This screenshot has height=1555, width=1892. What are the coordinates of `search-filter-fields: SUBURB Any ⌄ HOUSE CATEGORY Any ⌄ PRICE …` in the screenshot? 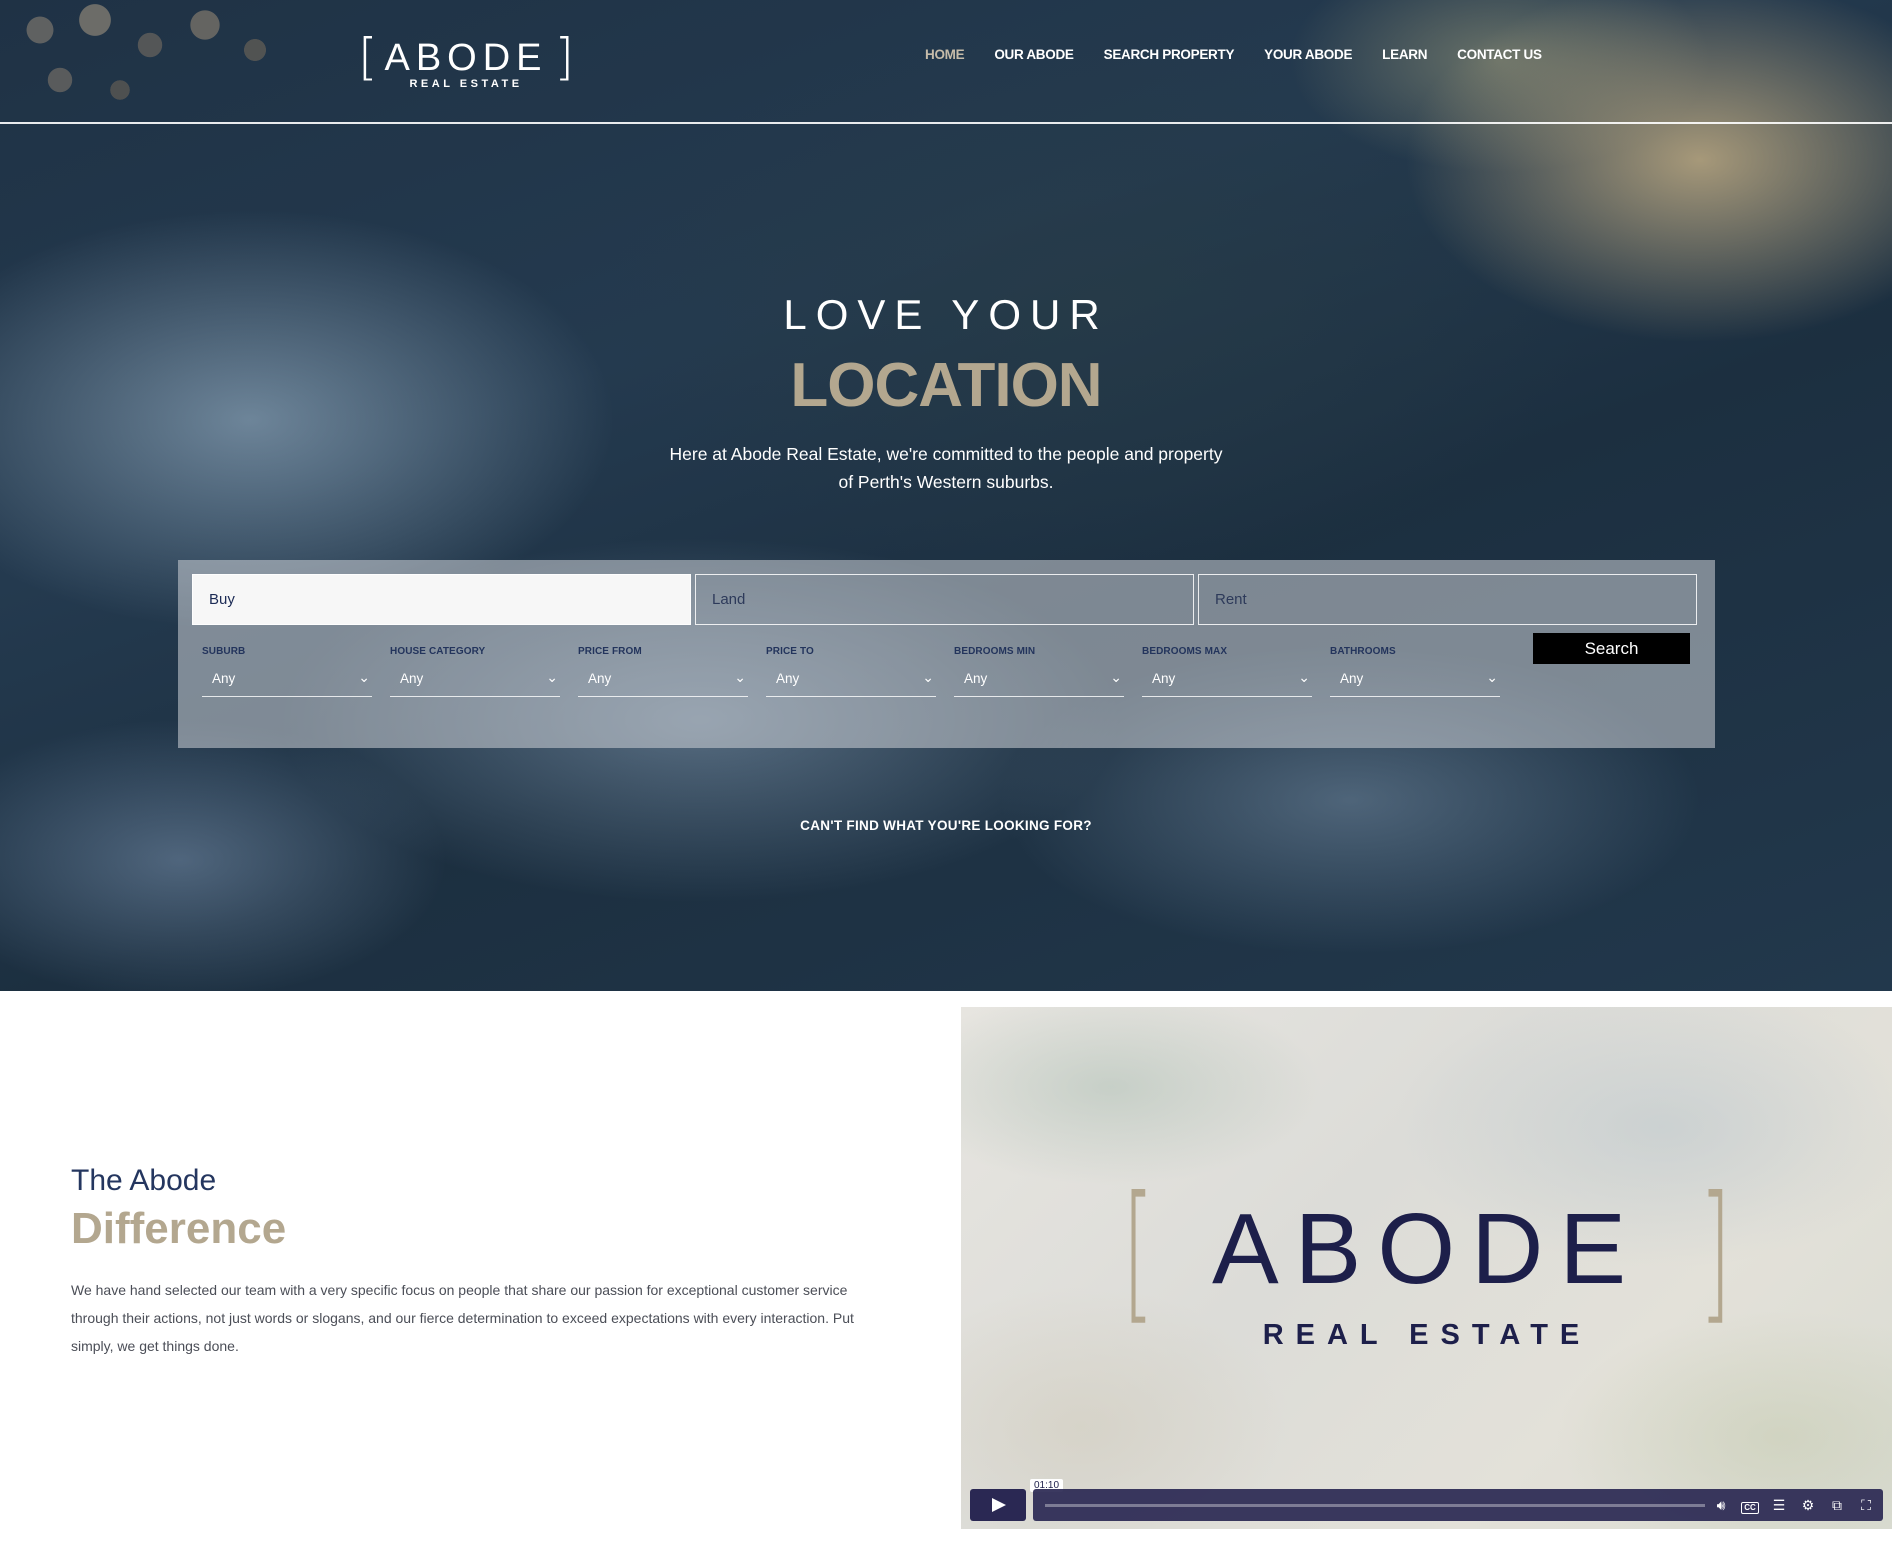 It's located at (860, 671).